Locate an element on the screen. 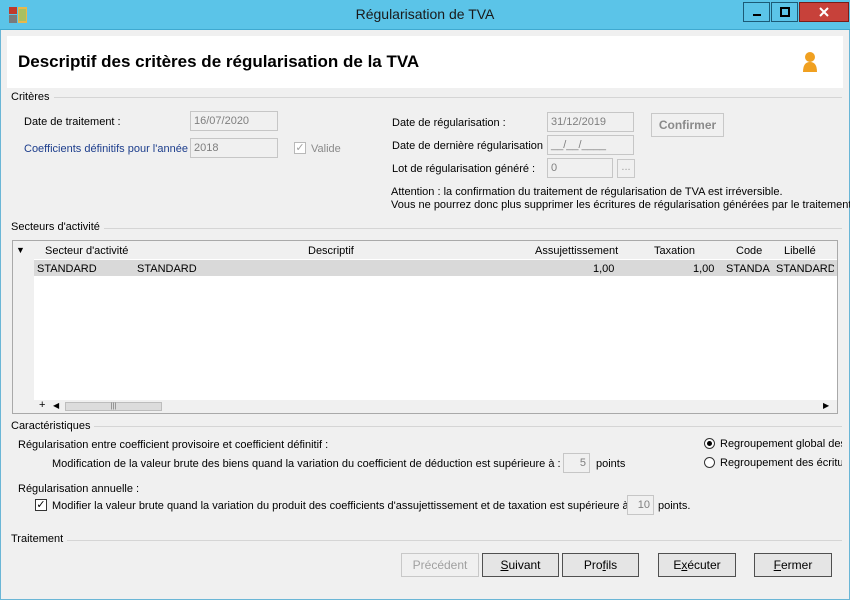  fermer-button: Fermer is located at coordinates (793, 565).